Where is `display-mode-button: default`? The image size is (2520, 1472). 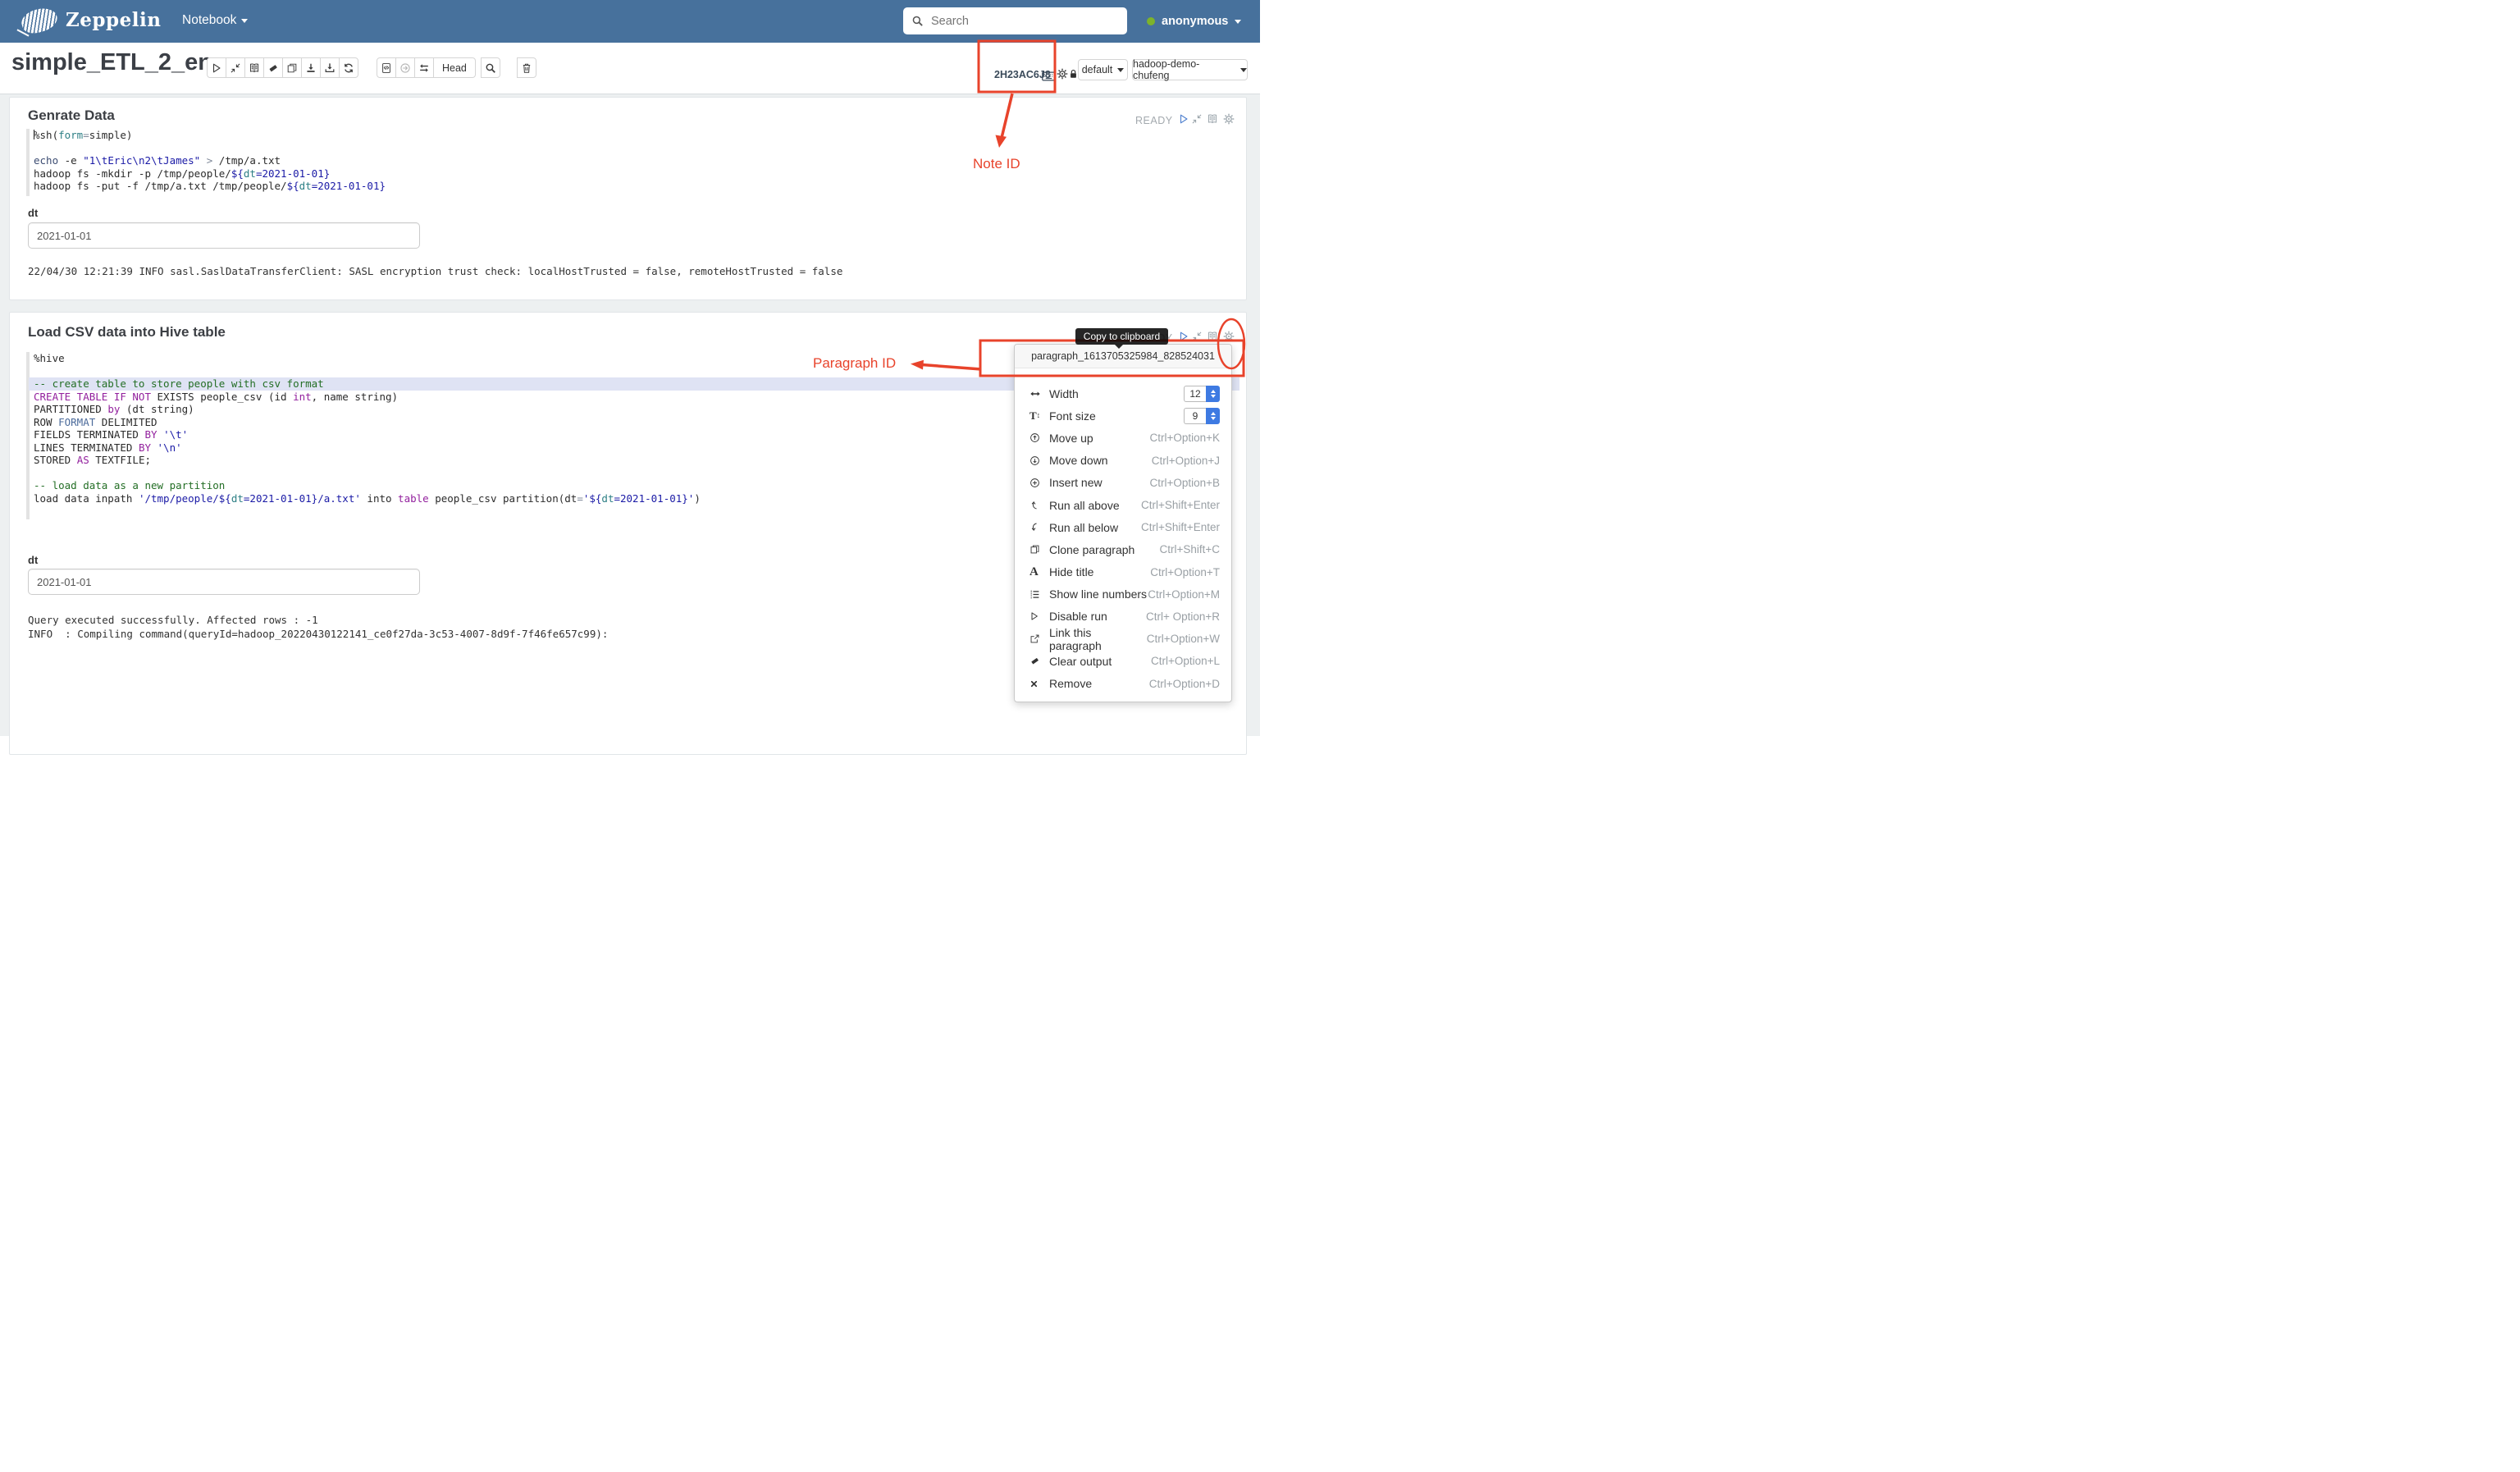 display-mode-button: default is located at coordinates (1103, 69).